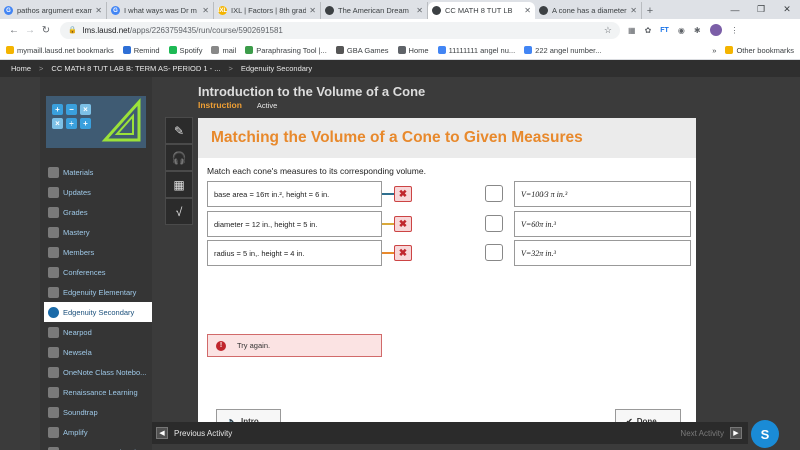 The height and width of the screenshot is (450, 800). Describe the element at coordinates (608, 30) in the screenshot. I see `bookmark-star-icon: ☆` at that location.